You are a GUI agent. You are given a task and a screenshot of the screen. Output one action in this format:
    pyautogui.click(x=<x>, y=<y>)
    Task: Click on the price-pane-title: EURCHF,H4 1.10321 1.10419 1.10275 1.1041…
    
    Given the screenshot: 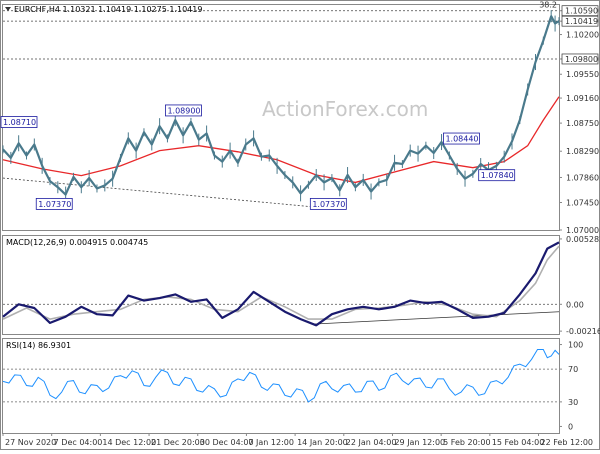 What is the action you would take?
    pyautogui.click(x=108, y=9)
    